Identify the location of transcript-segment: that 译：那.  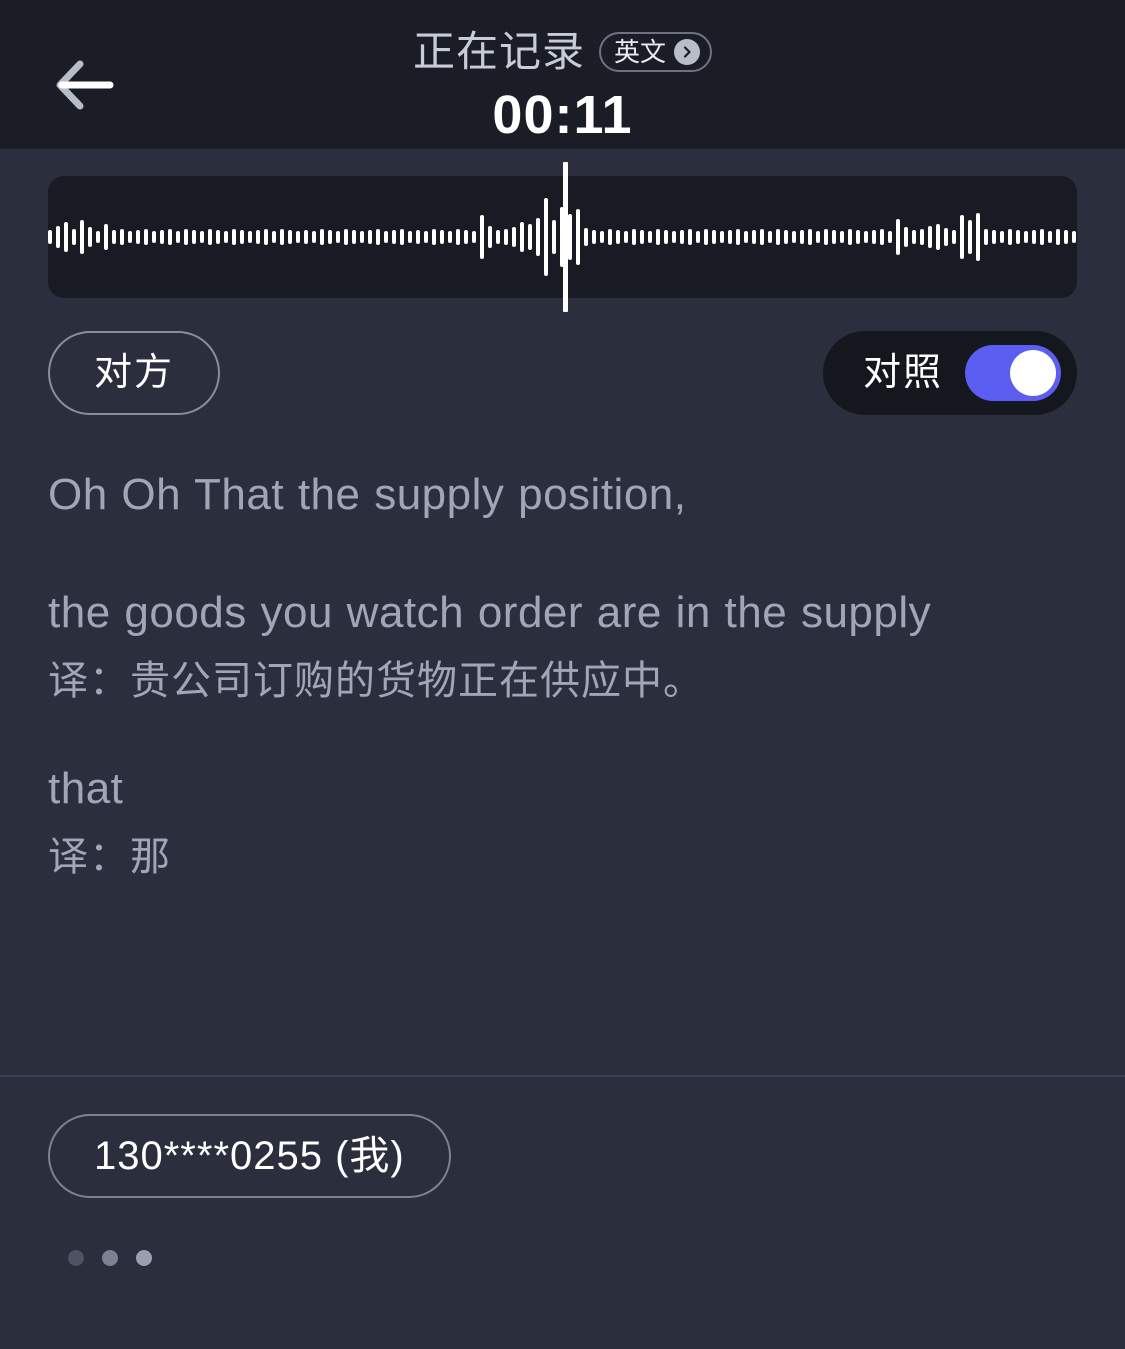
(562, 821).